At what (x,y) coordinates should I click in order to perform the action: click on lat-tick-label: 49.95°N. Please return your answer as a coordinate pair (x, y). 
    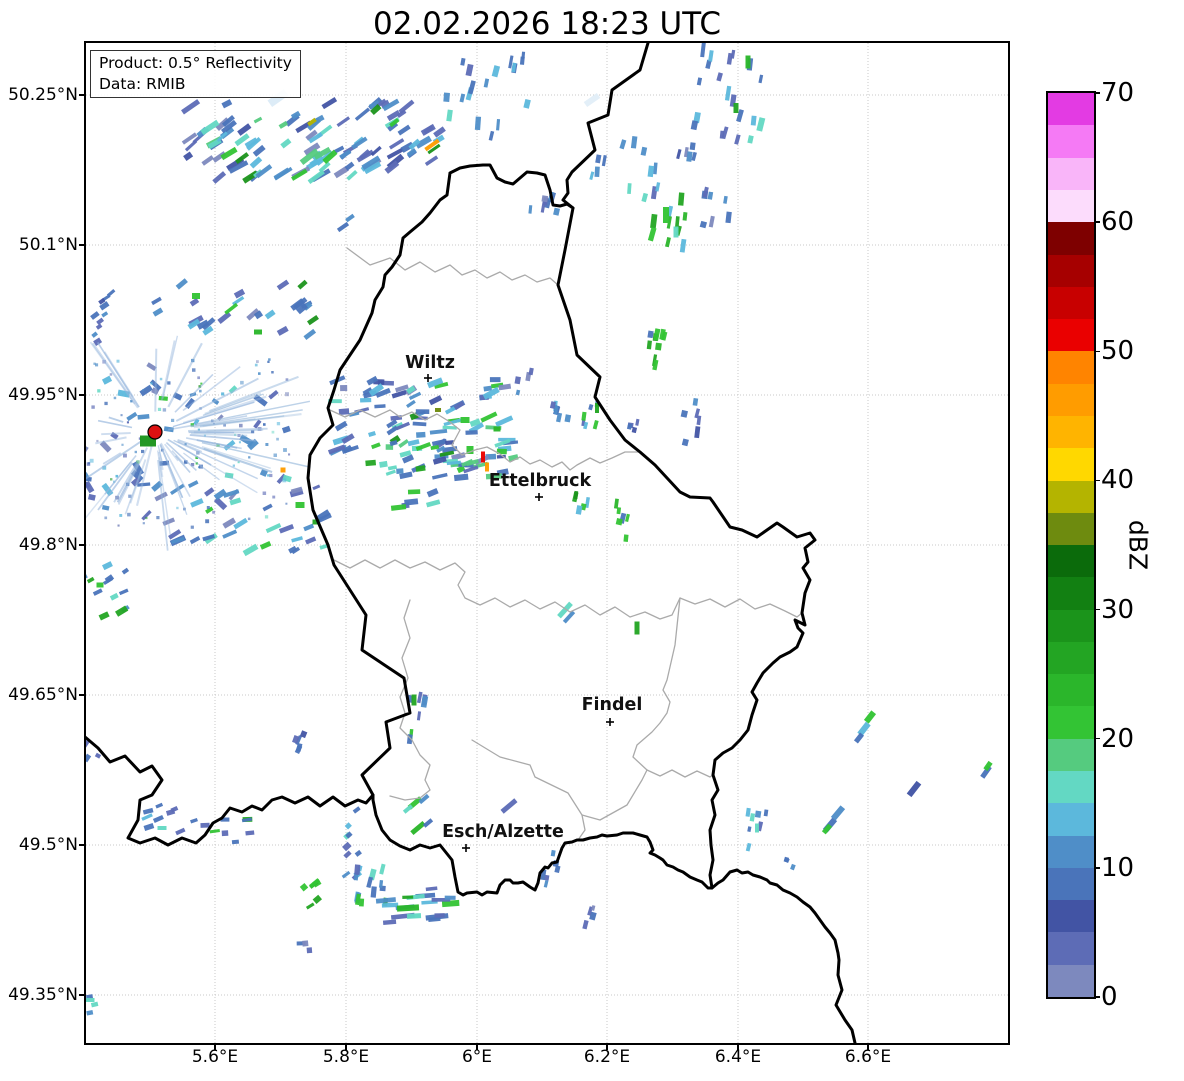
    Looking at the image, I should click on (43, 395).